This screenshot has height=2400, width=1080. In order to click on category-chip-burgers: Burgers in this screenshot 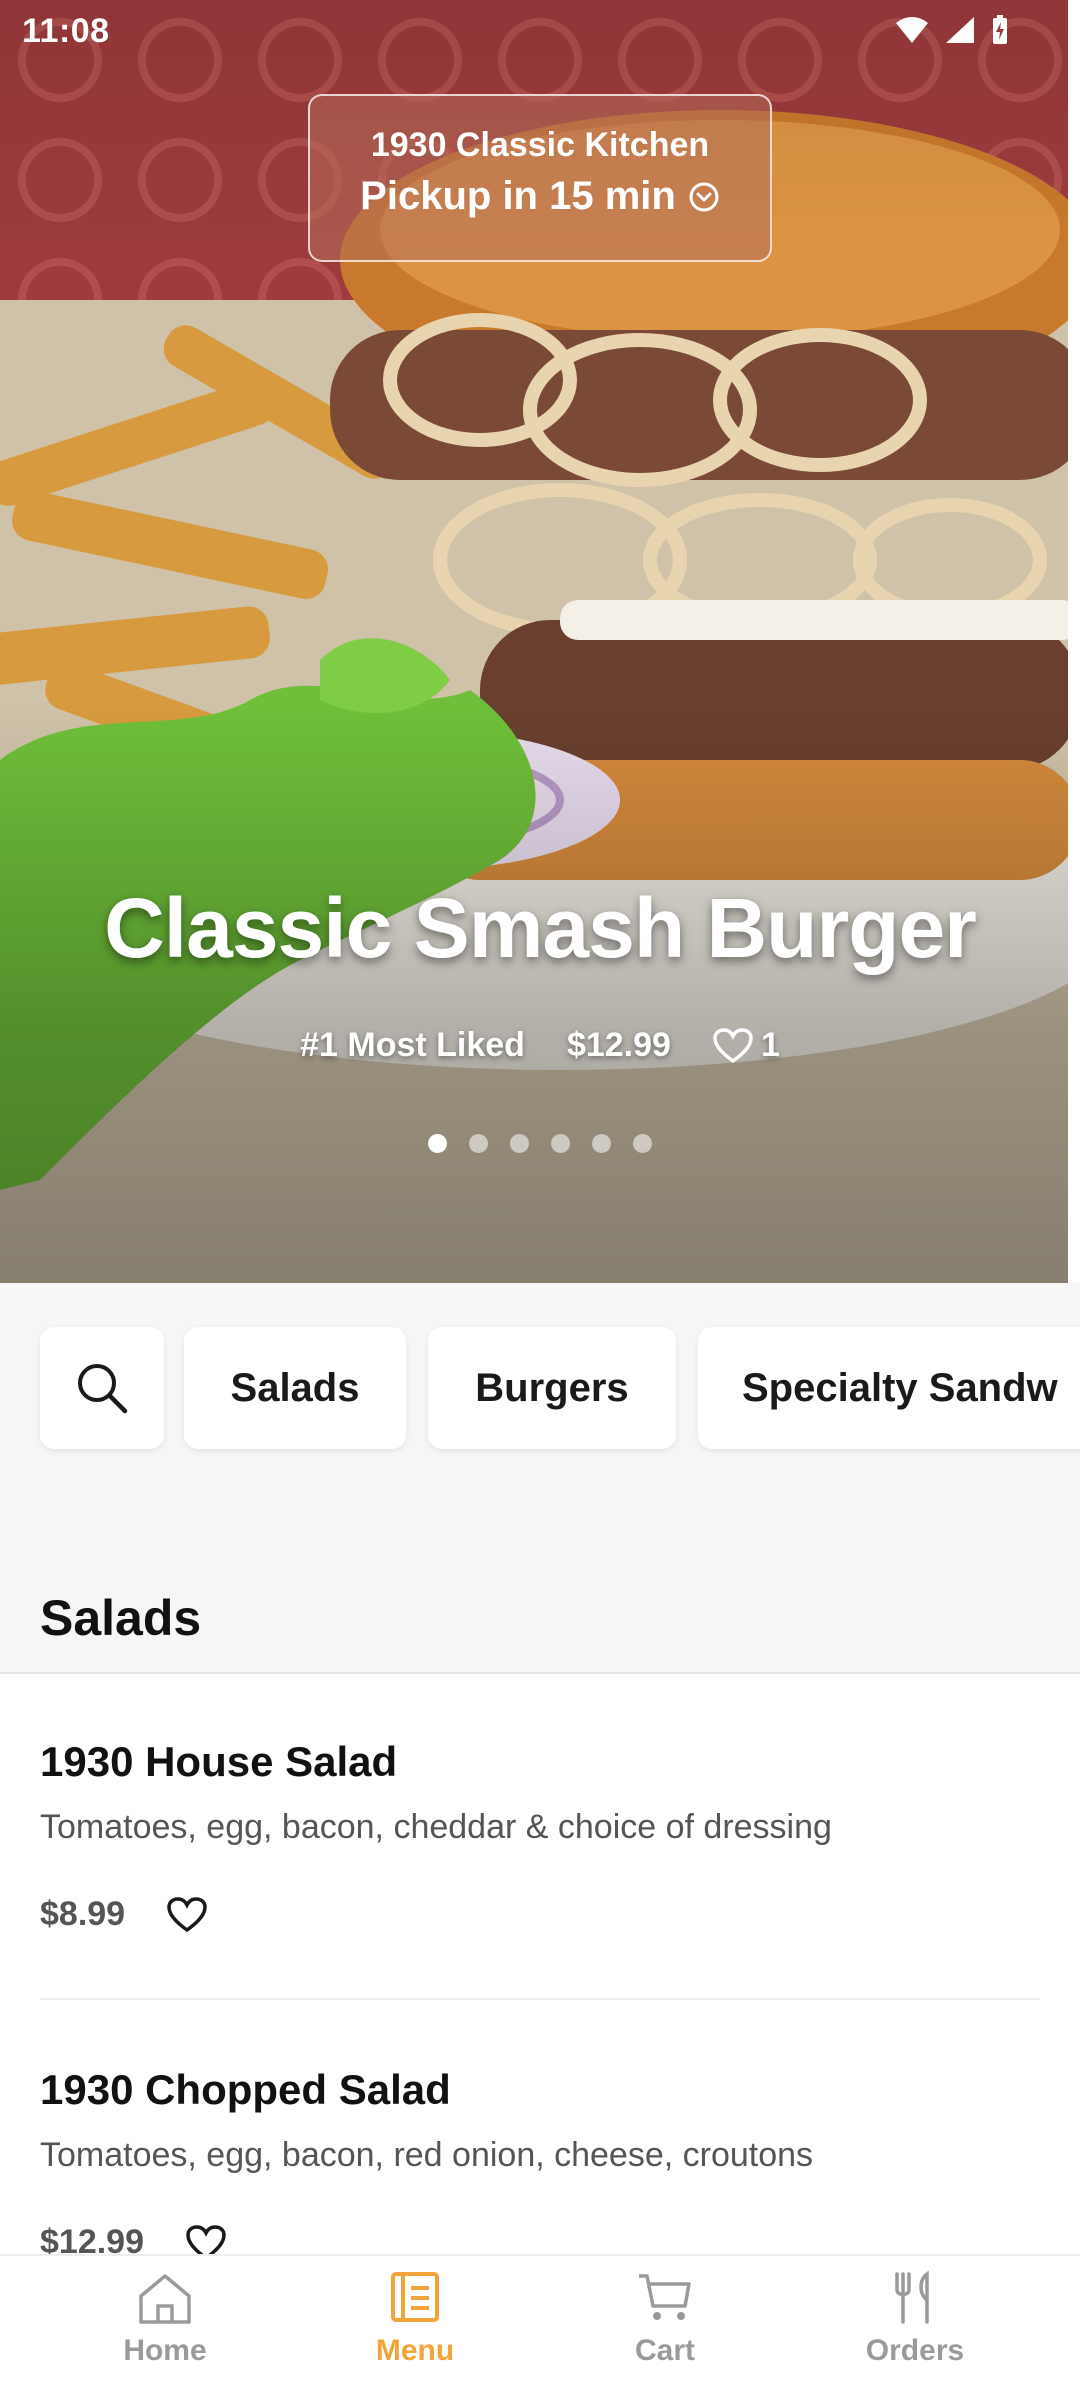, I will do `click(552, 1388)`.